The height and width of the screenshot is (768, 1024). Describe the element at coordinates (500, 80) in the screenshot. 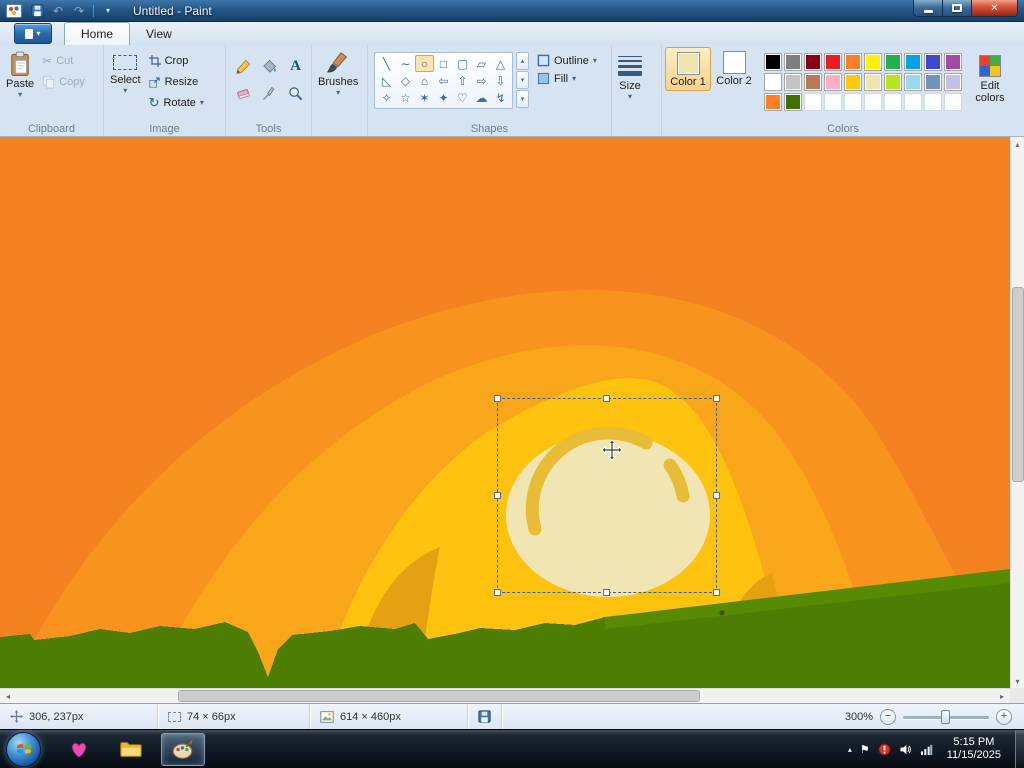

I see `down-arrow-shape-button: ⇩` at that location.